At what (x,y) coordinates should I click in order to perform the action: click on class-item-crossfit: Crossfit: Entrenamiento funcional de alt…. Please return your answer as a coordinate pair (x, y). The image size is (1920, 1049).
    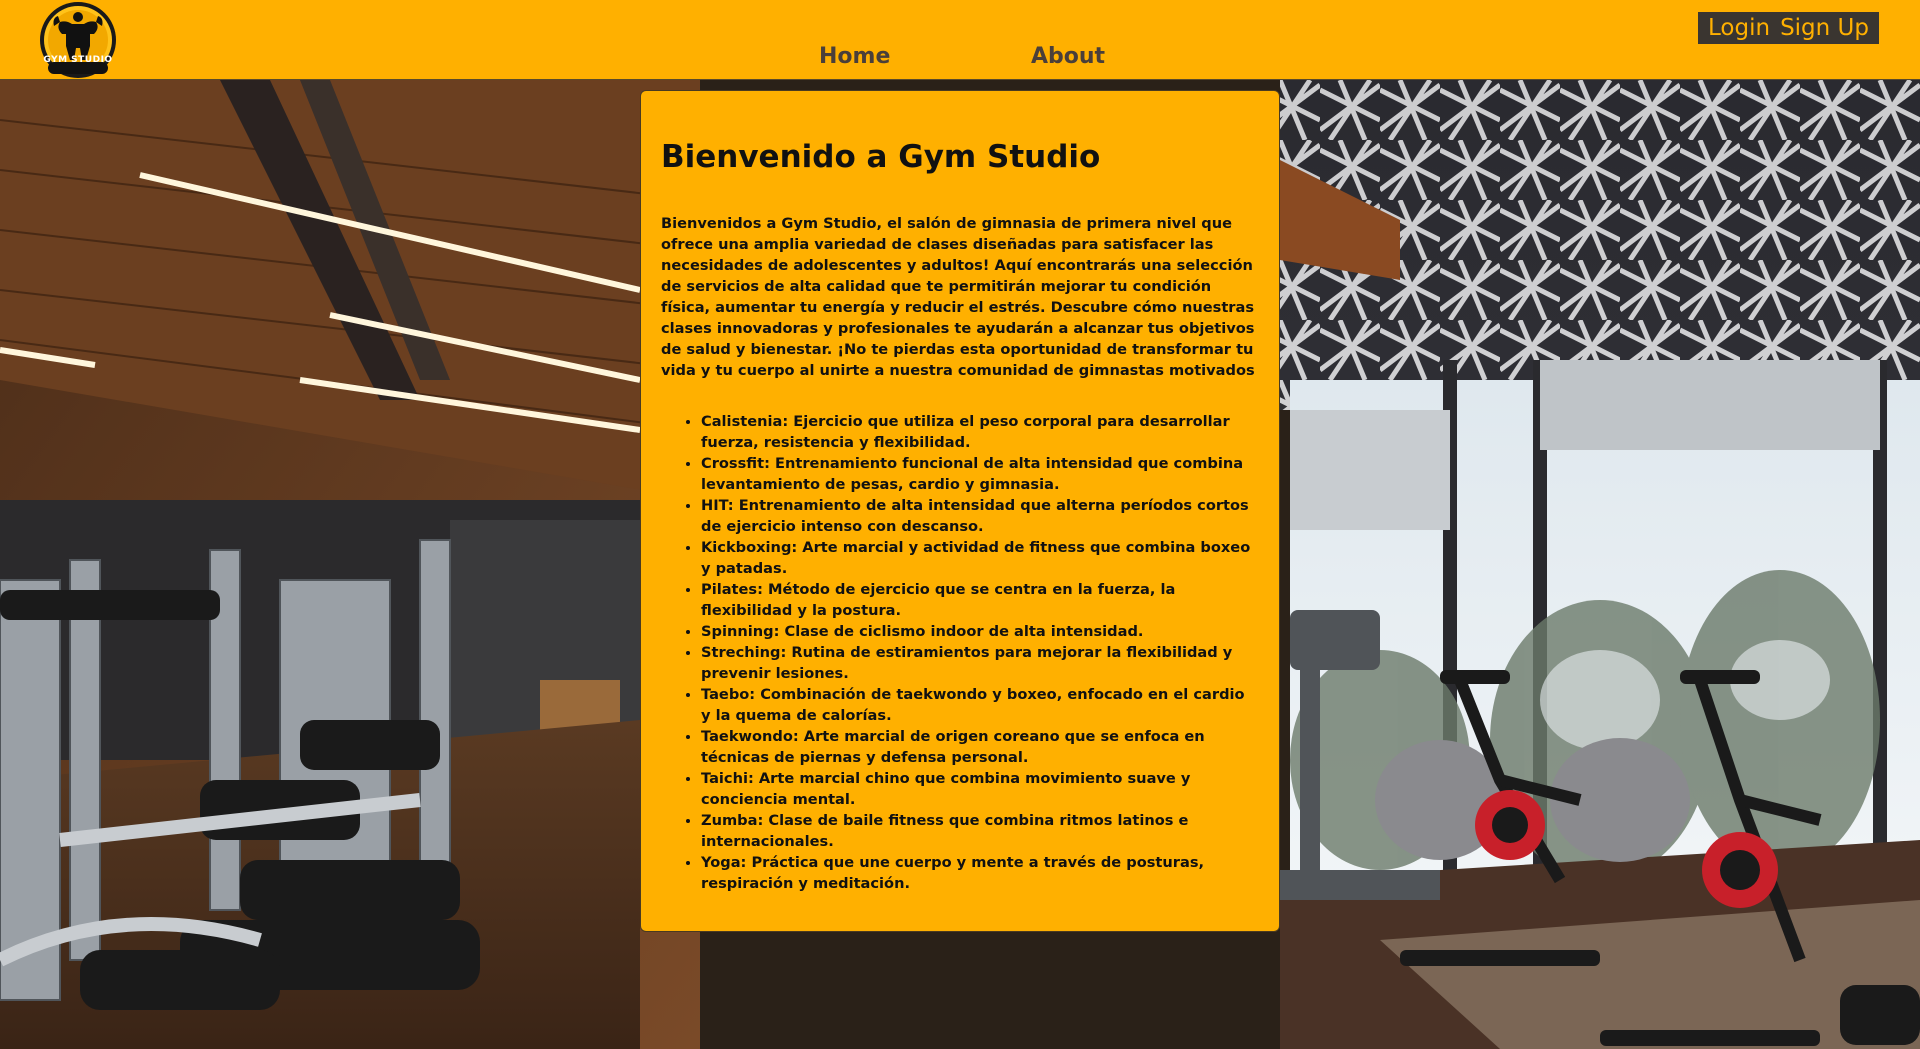
    Looking at the image, I should click on (979, 474).